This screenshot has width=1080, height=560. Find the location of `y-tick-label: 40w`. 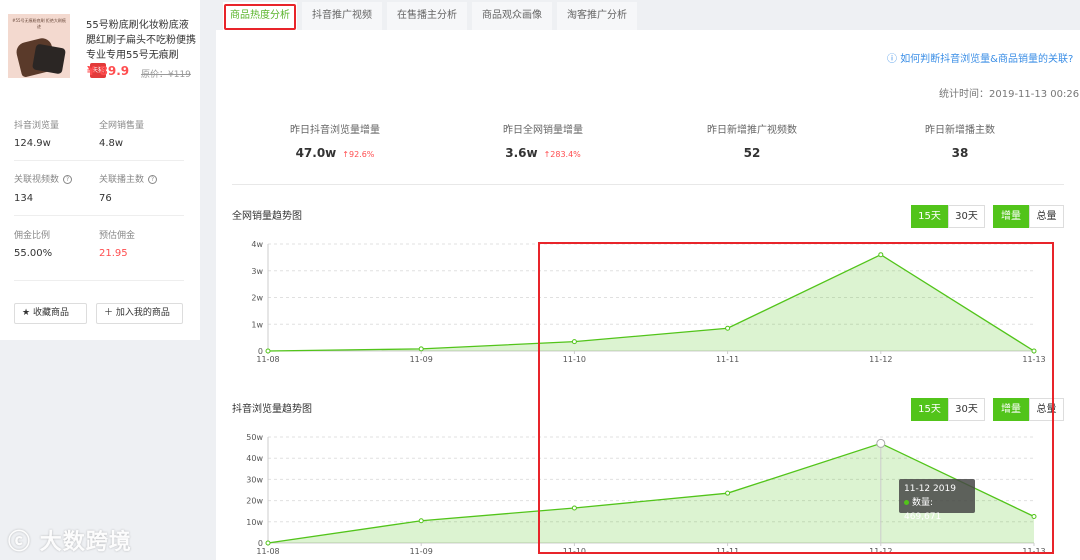

y-tick-label: 40w is located at coordinates (254, 458).